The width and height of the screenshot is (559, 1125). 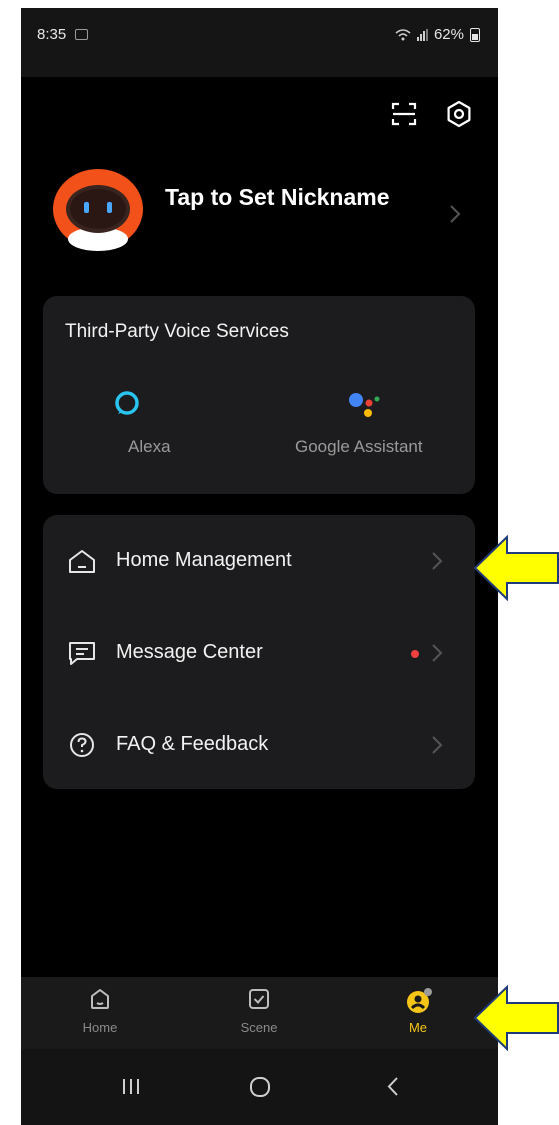 I want to click on scan-icon, so click(x=404, y=114).